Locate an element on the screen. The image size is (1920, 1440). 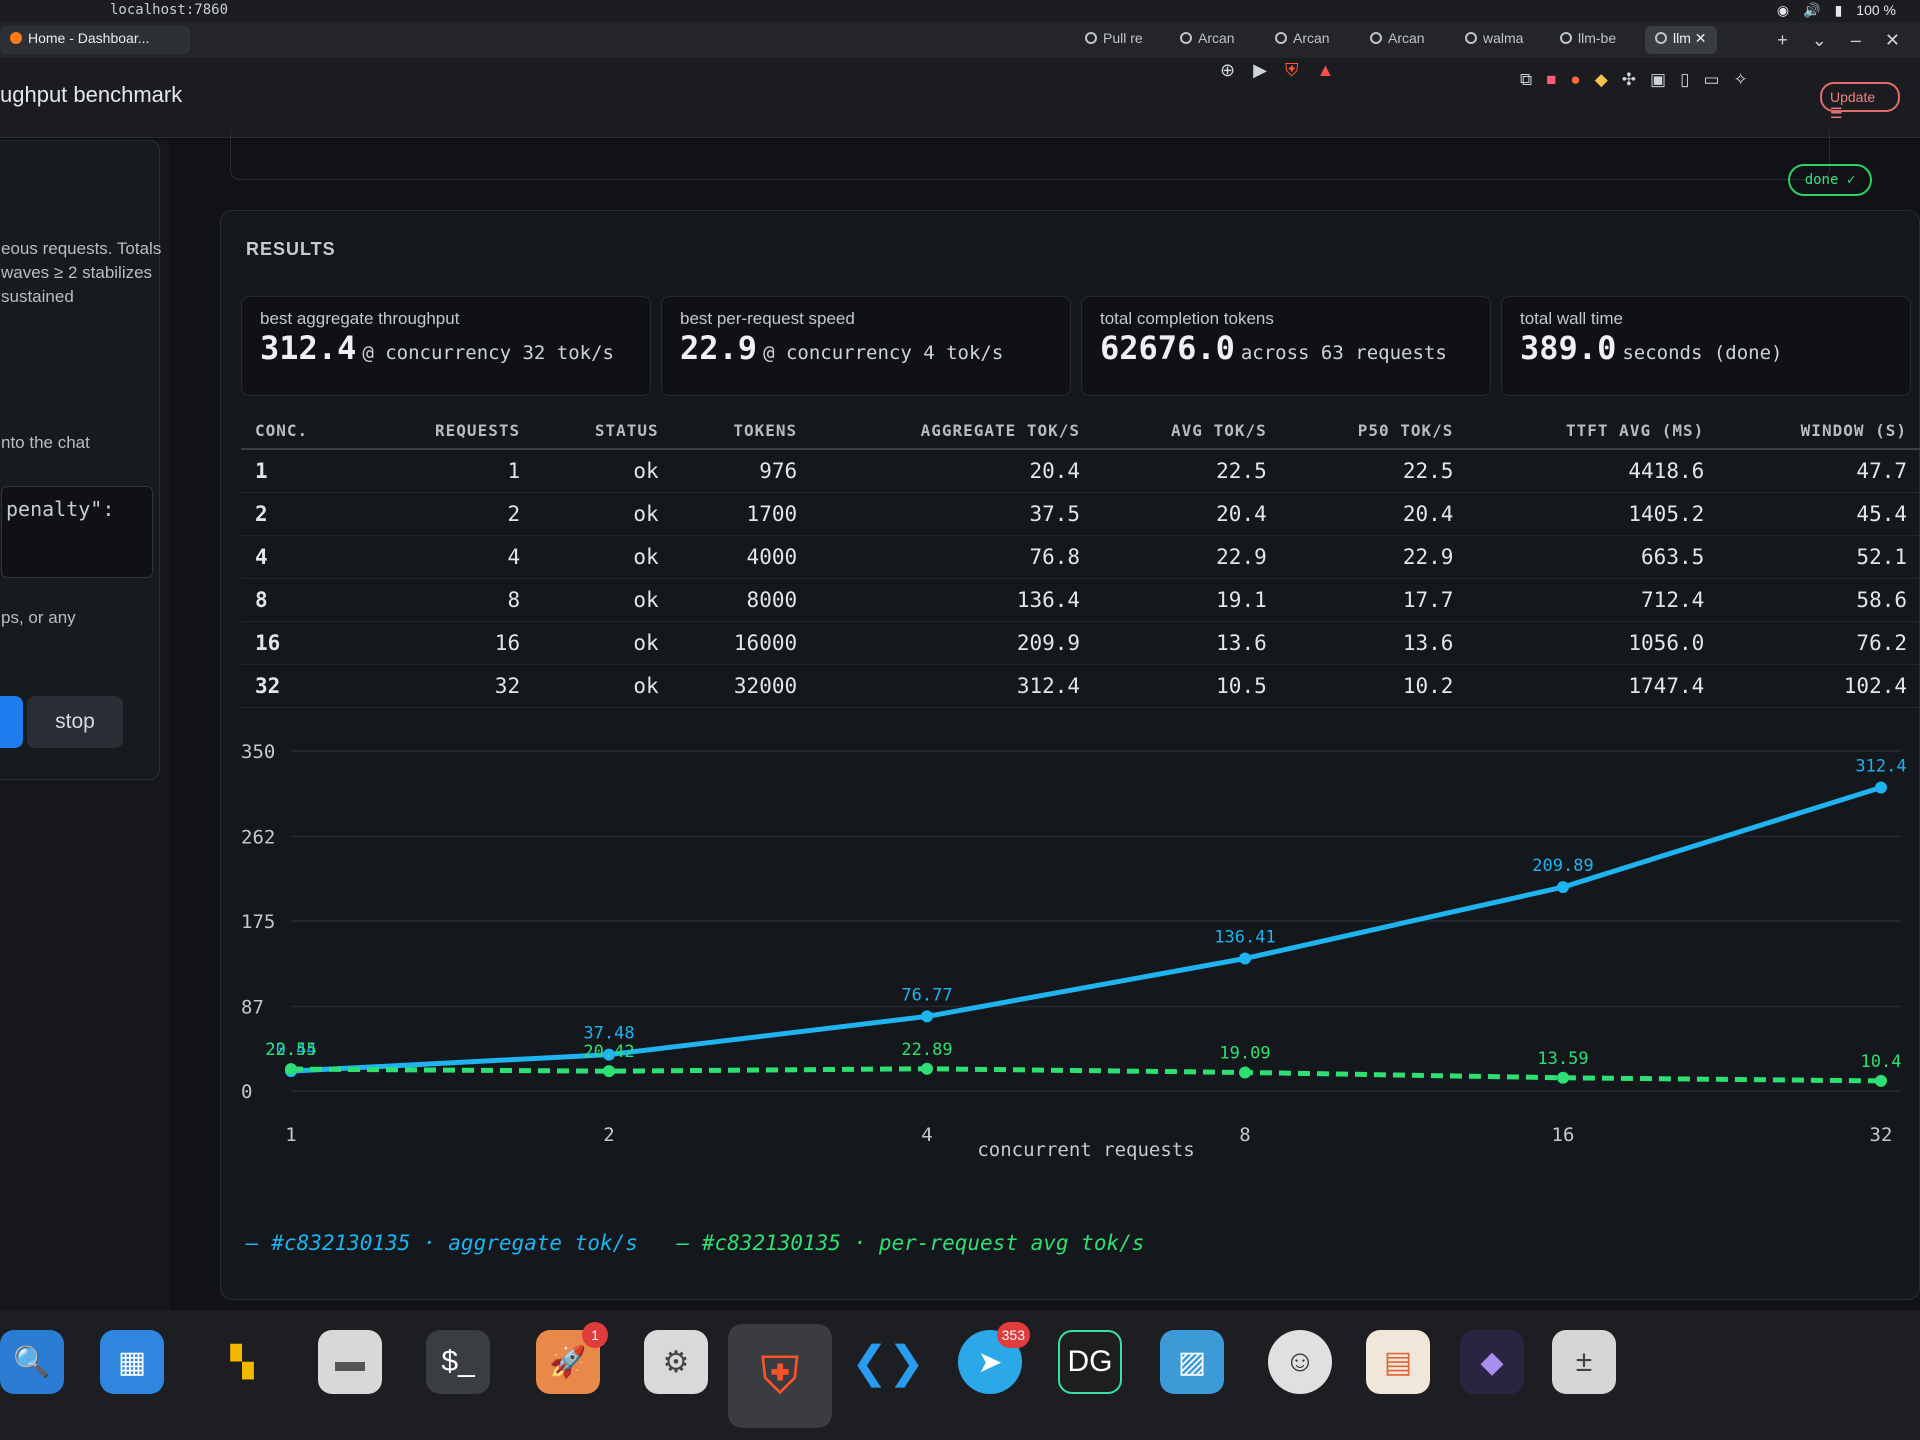
vscode-icon: ❮❯ is located at coordinates (888, 1362).